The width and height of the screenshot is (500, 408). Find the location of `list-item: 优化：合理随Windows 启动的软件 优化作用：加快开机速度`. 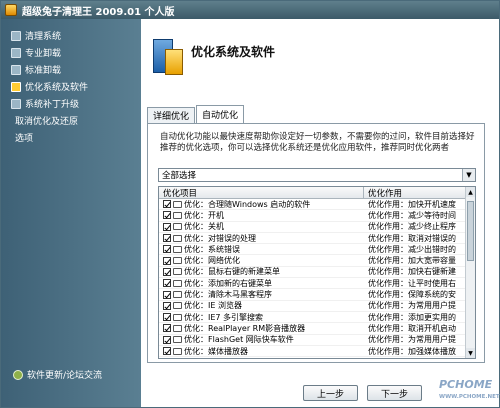

list-item: 优化：合理随Windows 启动的软件 优化作用：加快开机速度 is located at coordinates (317, 205).